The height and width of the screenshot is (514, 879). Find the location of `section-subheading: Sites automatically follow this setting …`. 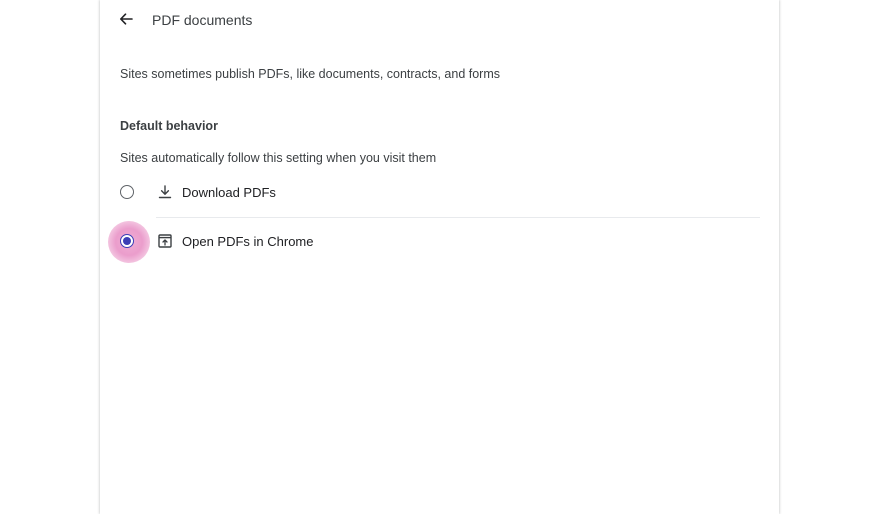

section-subheading: Sites automatically follow this setting … is located at coordinates (278, 158).